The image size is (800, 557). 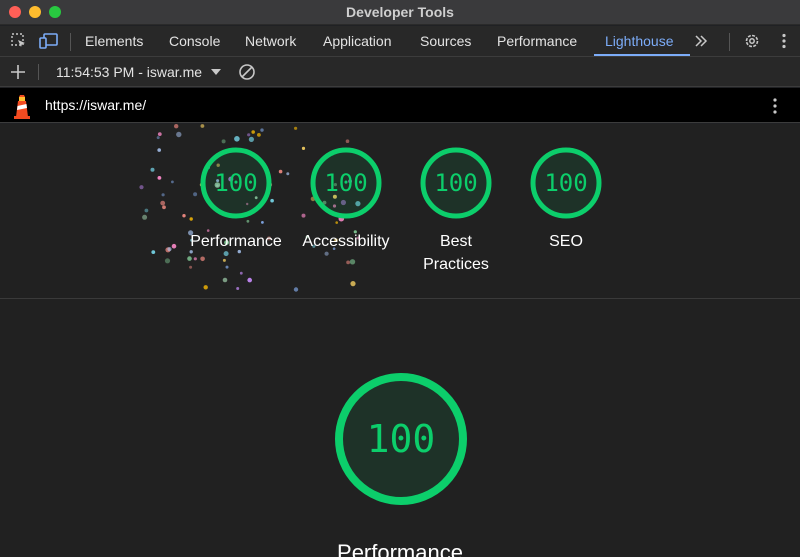 I want to click on window-title: Developer Tools, so click(x=400, y=12).